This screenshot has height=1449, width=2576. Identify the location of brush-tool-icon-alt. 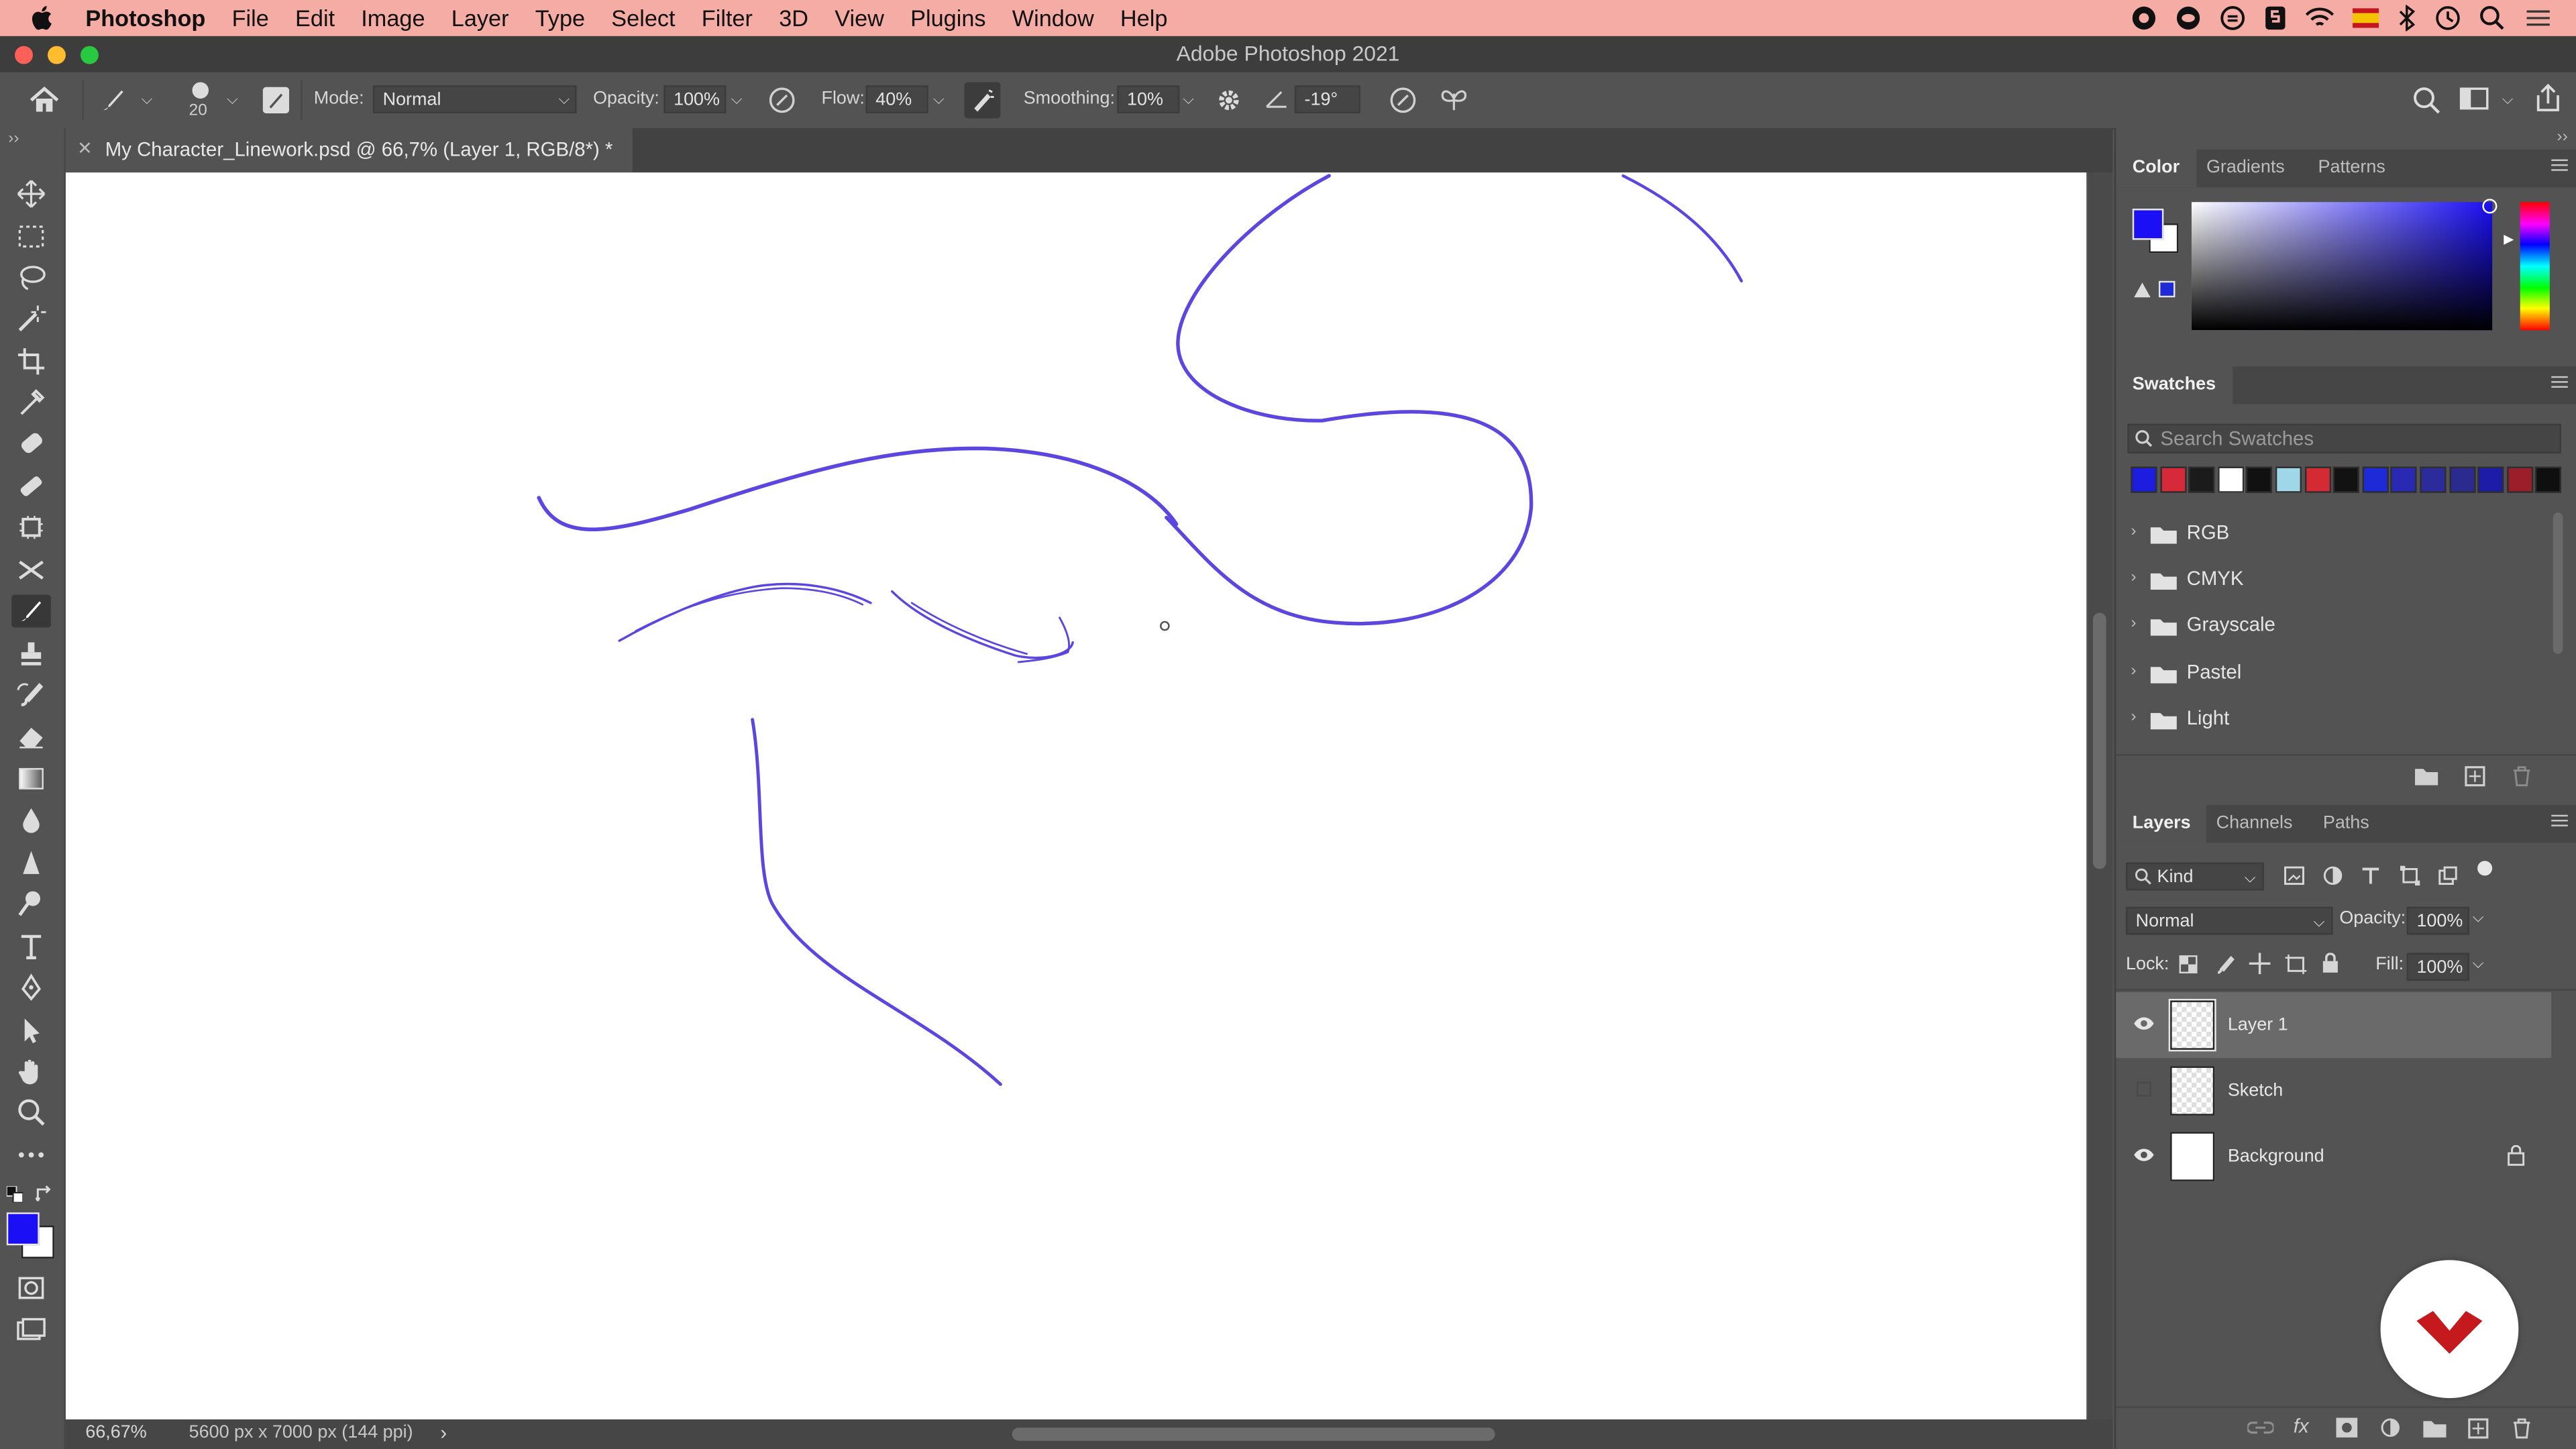
(31, 486).